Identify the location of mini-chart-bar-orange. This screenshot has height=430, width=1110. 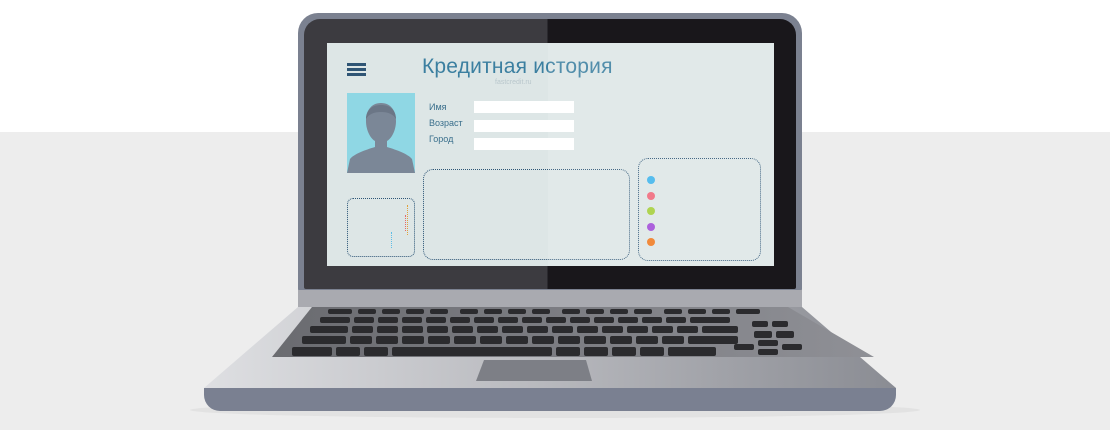
(407, 220).